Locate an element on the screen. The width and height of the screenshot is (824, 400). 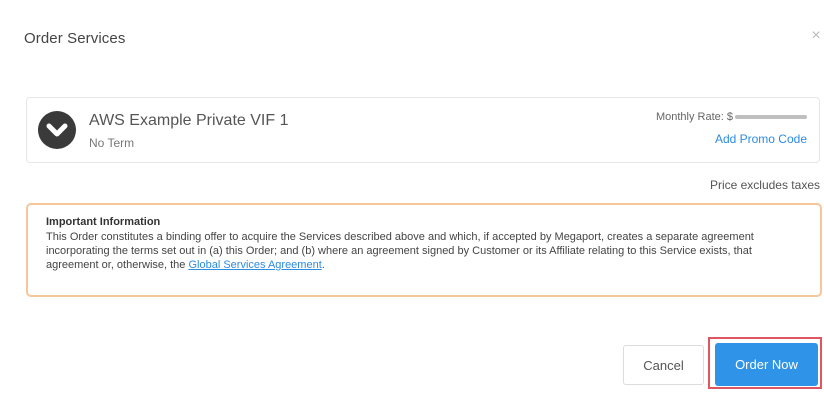
price-tax-note: Price excludes taxes is located at coordinates (764, 185).